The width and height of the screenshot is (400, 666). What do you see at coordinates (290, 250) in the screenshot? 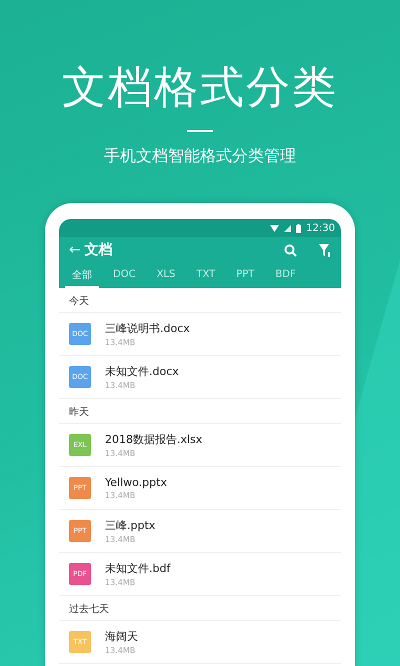
I see `search-icon` at bounding box center [290, 250].